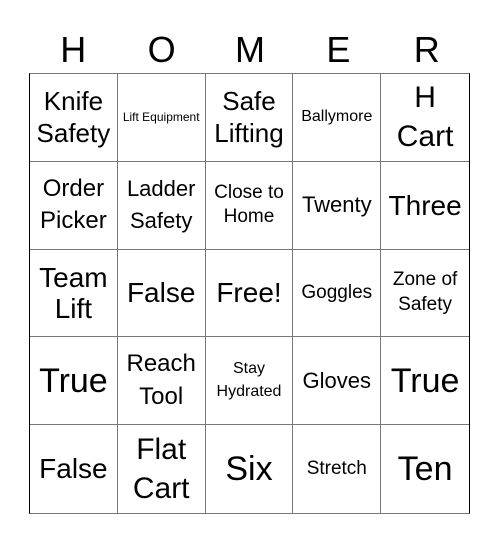  What do you see at coordinates (337, 205) in the screenshot?
I see `bingo-cell: Twenty` at bounding box center [337, 205].